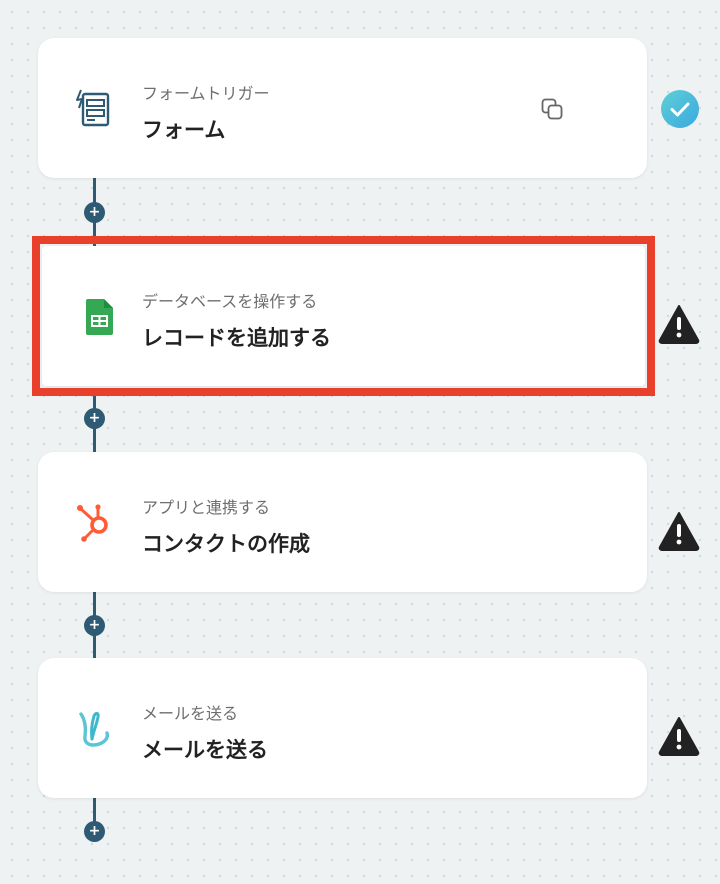 The width and height of the screenshot is (720, 884). I want to click on copy-icon, so click(553, 110).